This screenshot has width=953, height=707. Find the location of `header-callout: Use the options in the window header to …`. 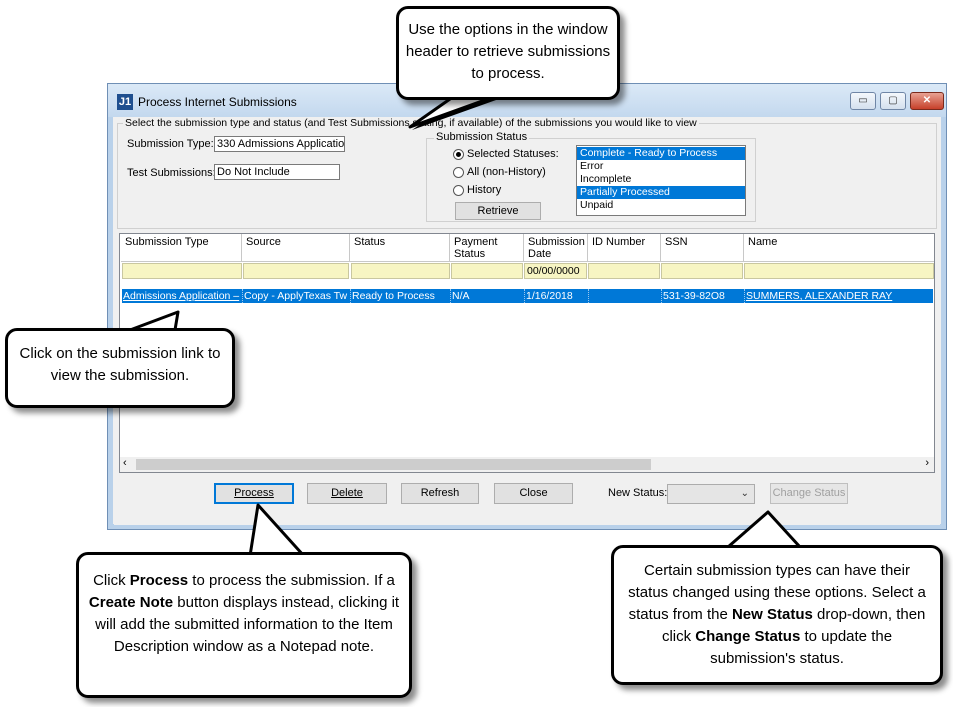

header-callout: Use the options in the window header to … is located at coordinates (508, 53).